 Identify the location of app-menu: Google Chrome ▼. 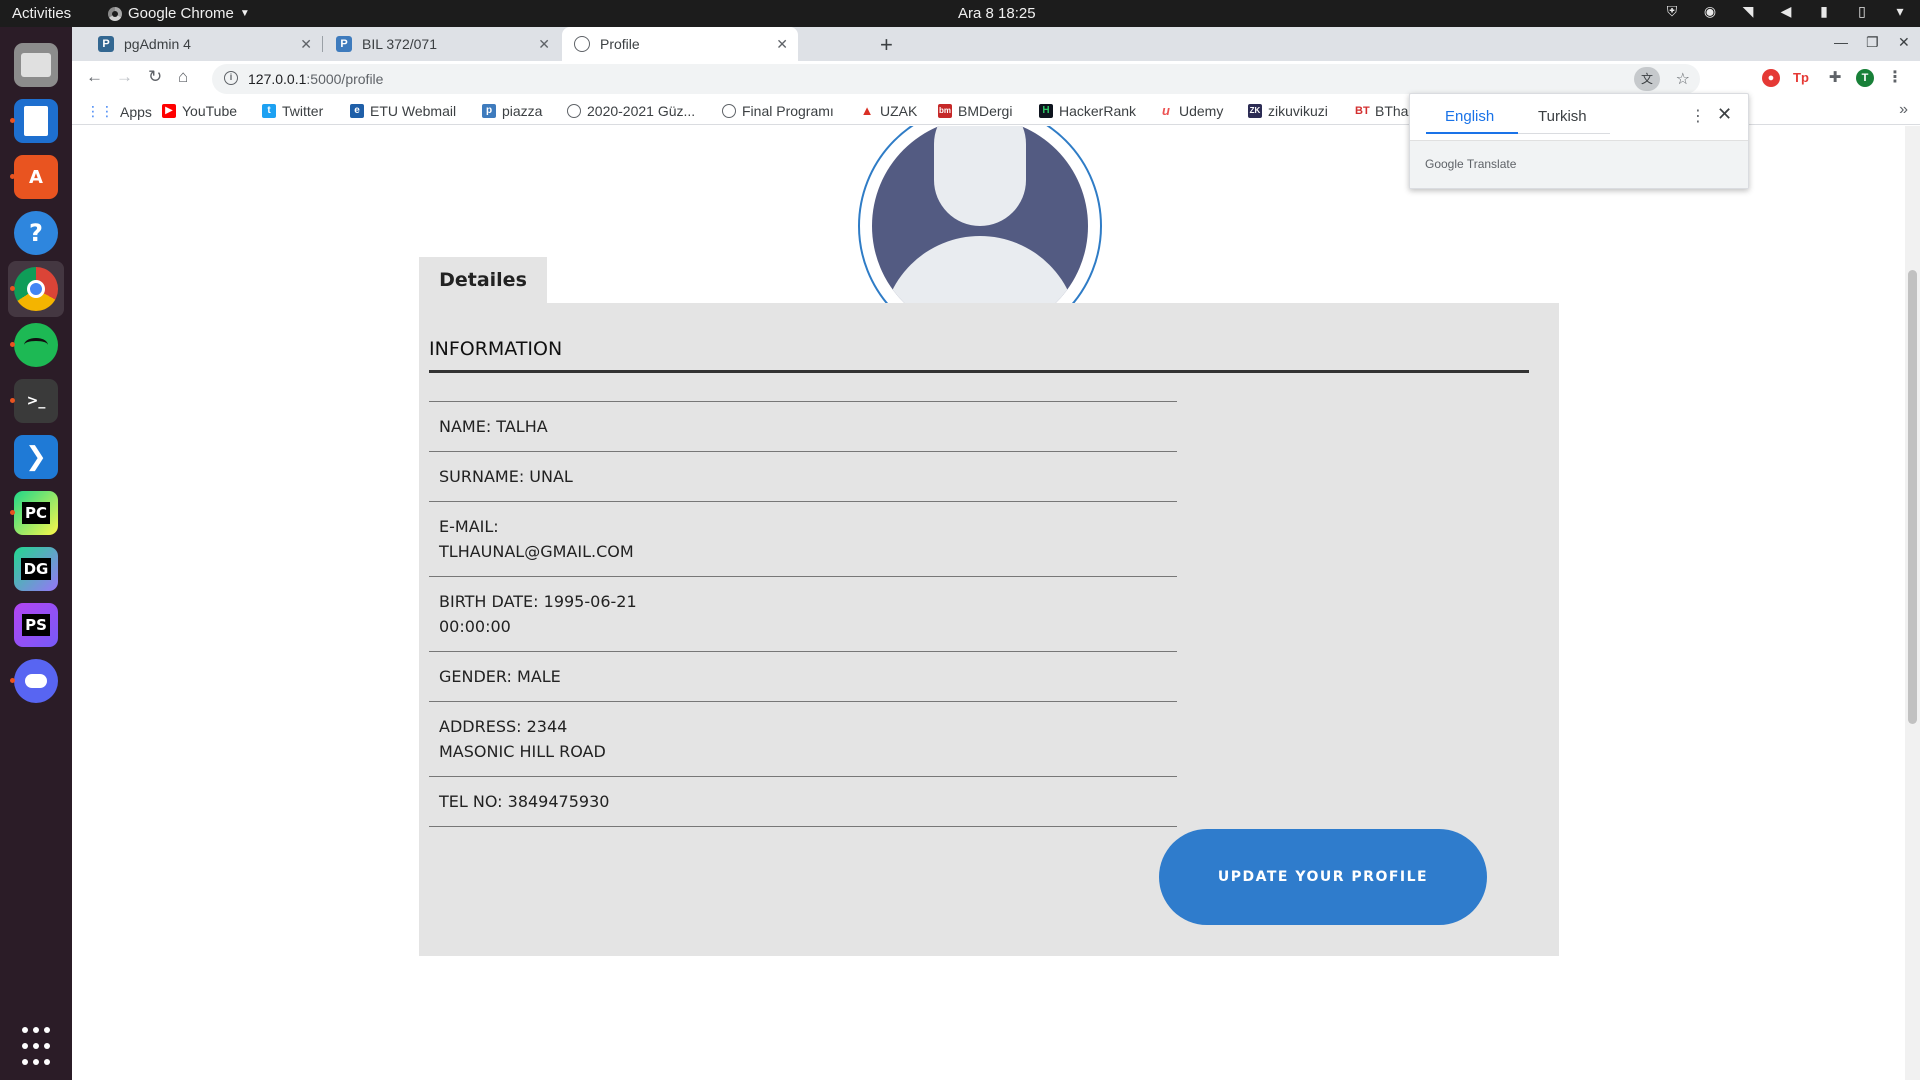
(179, 13).